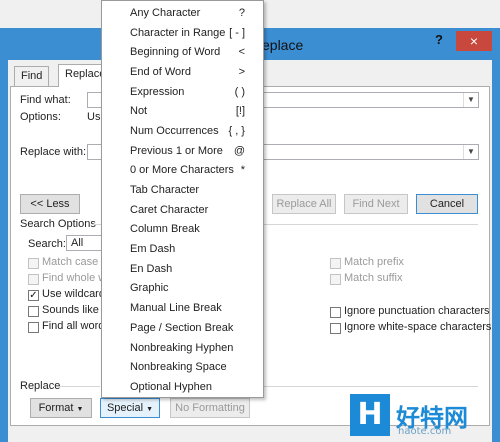  What do you see at coordinates (374, 262) in the screenshot?
I see `match-prefix-label: Match prefix` at bounding box center [374, 262].